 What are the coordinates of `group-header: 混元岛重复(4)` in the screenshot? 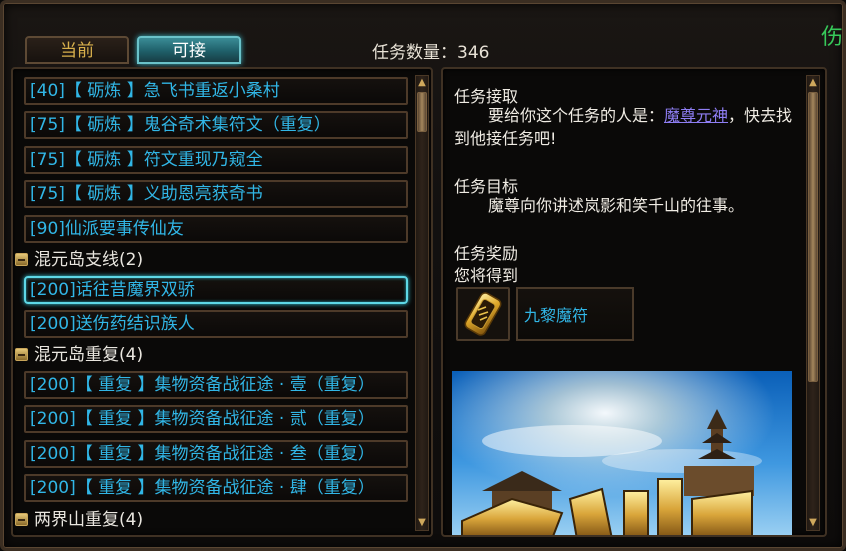 It's located at (79, 356).